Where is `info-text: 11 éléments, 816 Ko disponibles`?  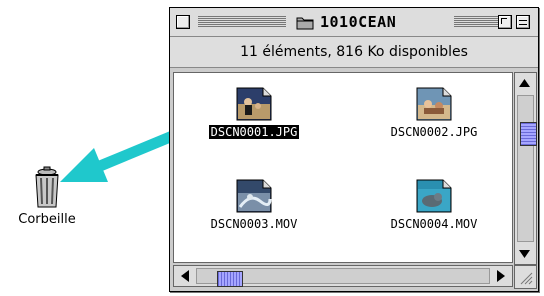 info-text: 11 éléments, 816 Ko disponibles is located at coordinates (354, 52).